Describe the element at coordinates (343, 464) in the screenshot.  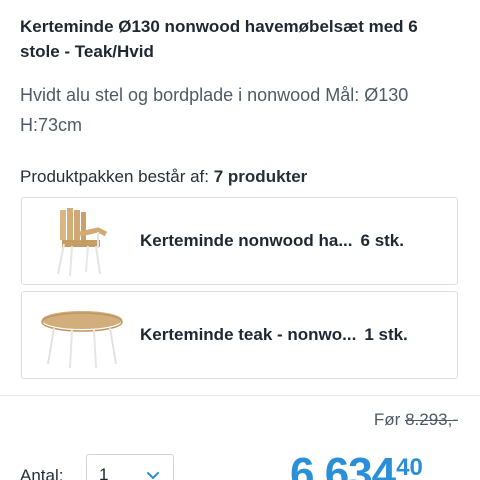
I see `price-main: 6.634` at that location.